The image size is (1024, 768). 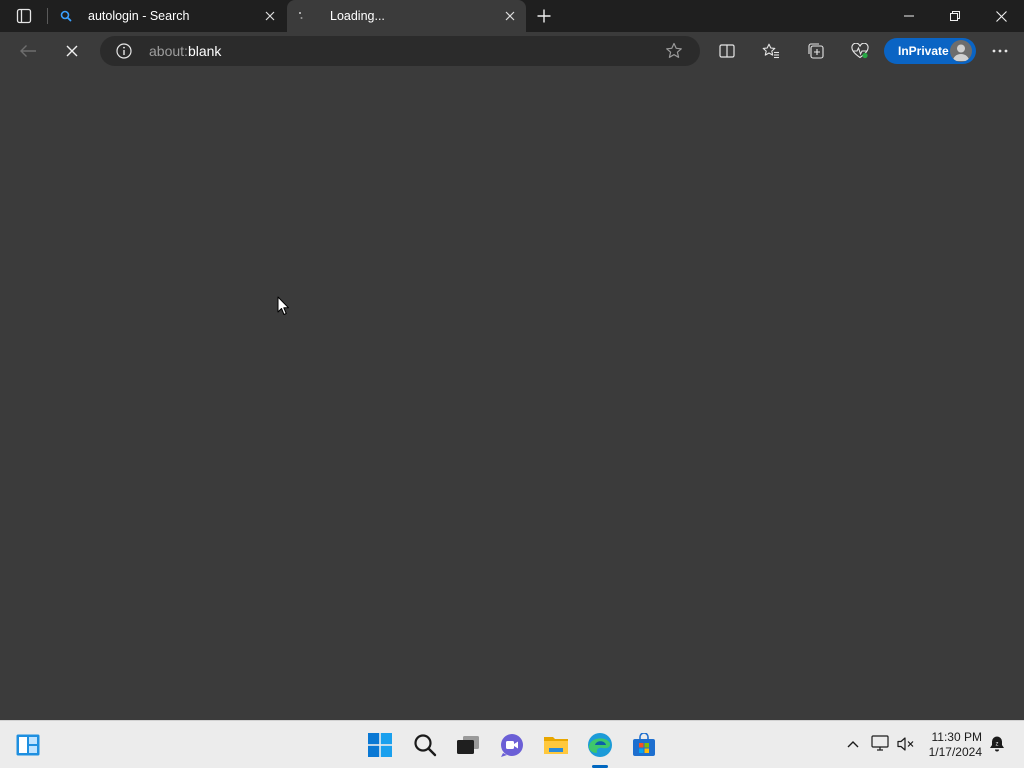 I want to click on network-icon, so click(x=880, y=743).